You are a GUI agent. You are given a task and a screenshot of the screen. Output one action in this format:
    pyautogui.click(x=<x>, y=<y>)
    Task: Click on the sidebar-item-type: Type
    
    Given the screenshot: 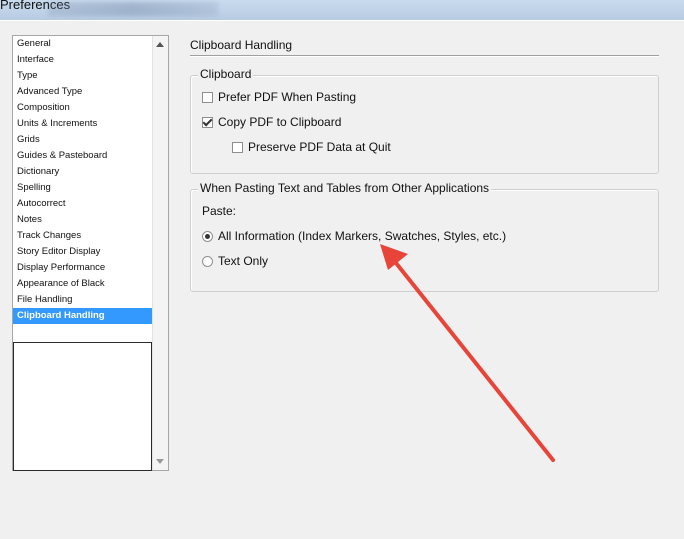 What is the action you would take?
    pyautogui.click(x=83, y=76)
    